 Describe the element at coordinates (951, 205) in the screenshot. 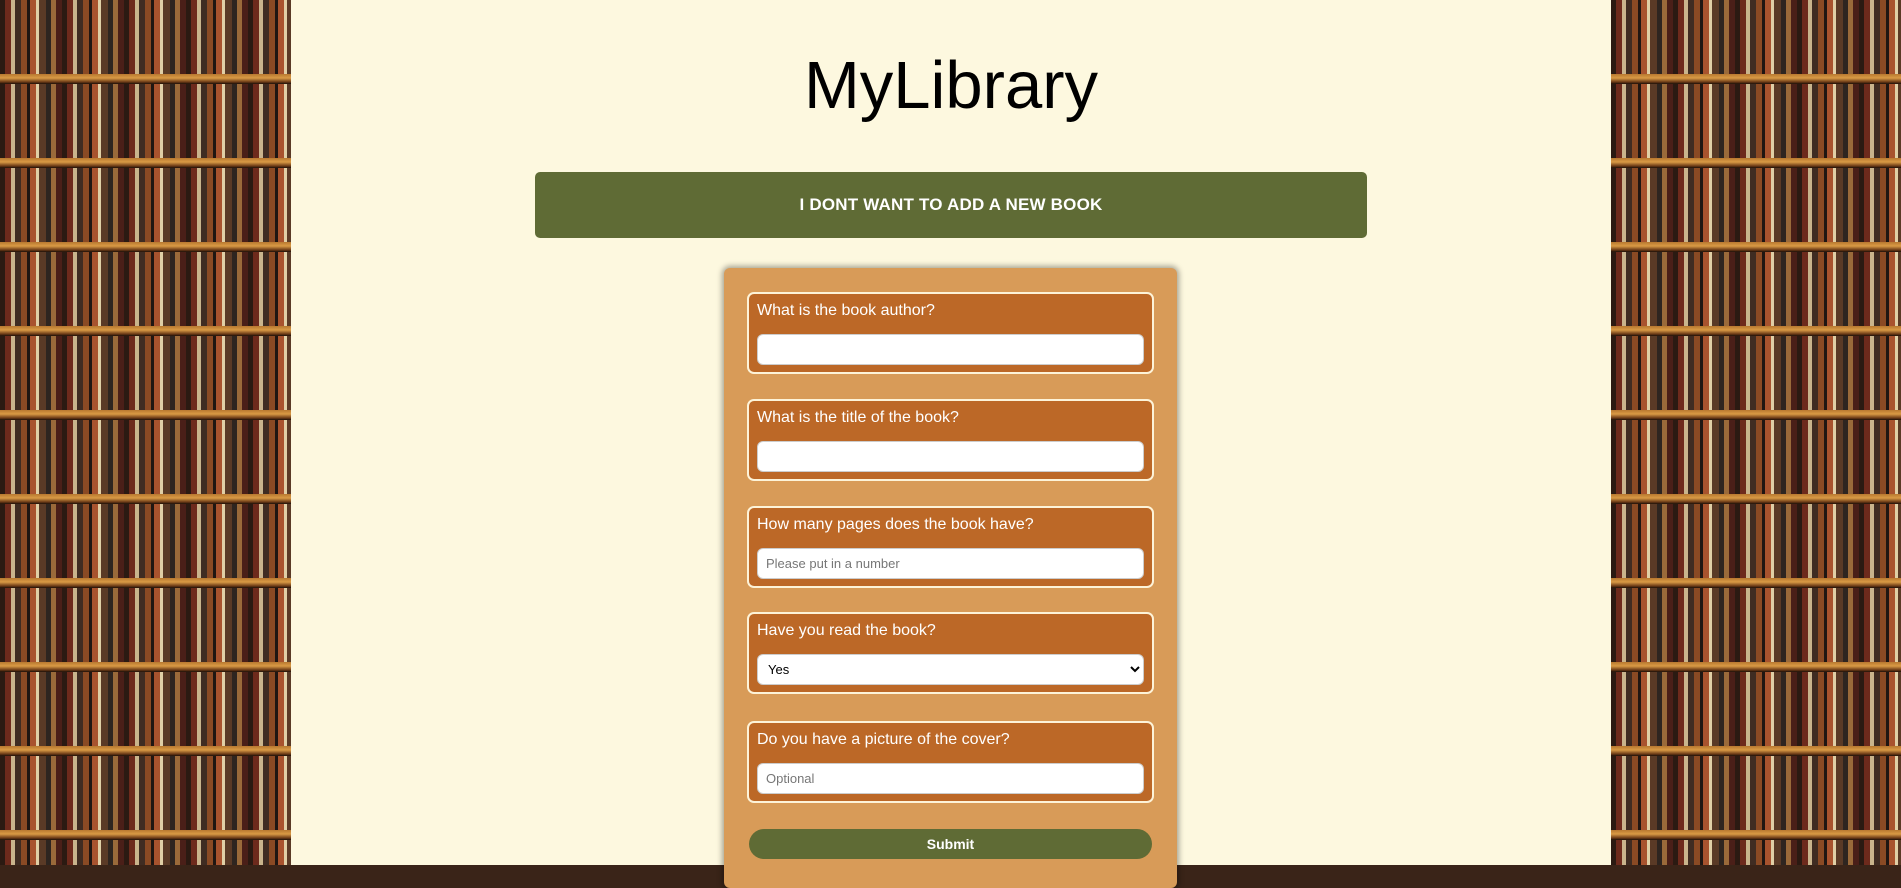

I see `toggle-add-book-button: I DONT WANT TO ADD A NEW BOOK` at that location.